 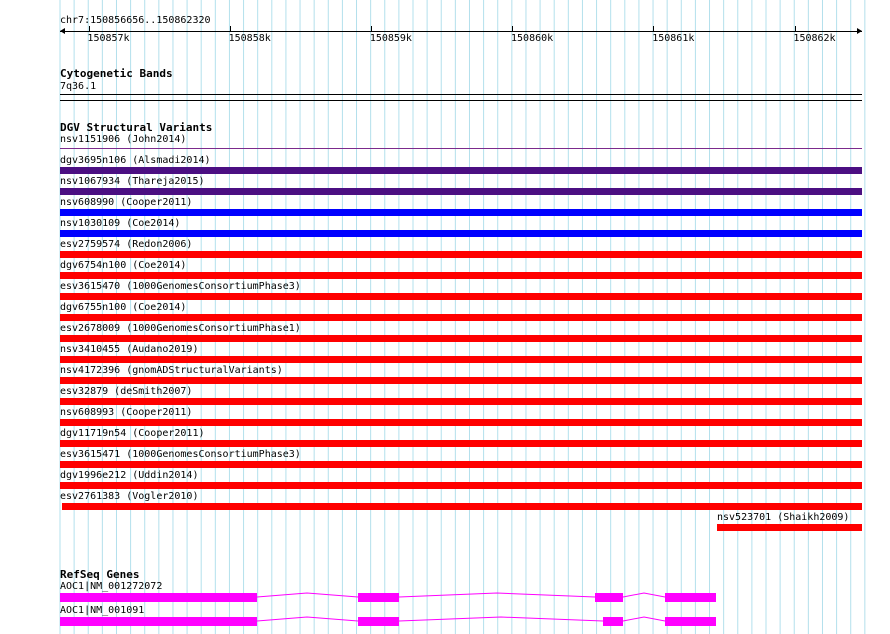 I want to click on variant-label: nsv1030109 (Coe2014), so click(x=120, y=223).